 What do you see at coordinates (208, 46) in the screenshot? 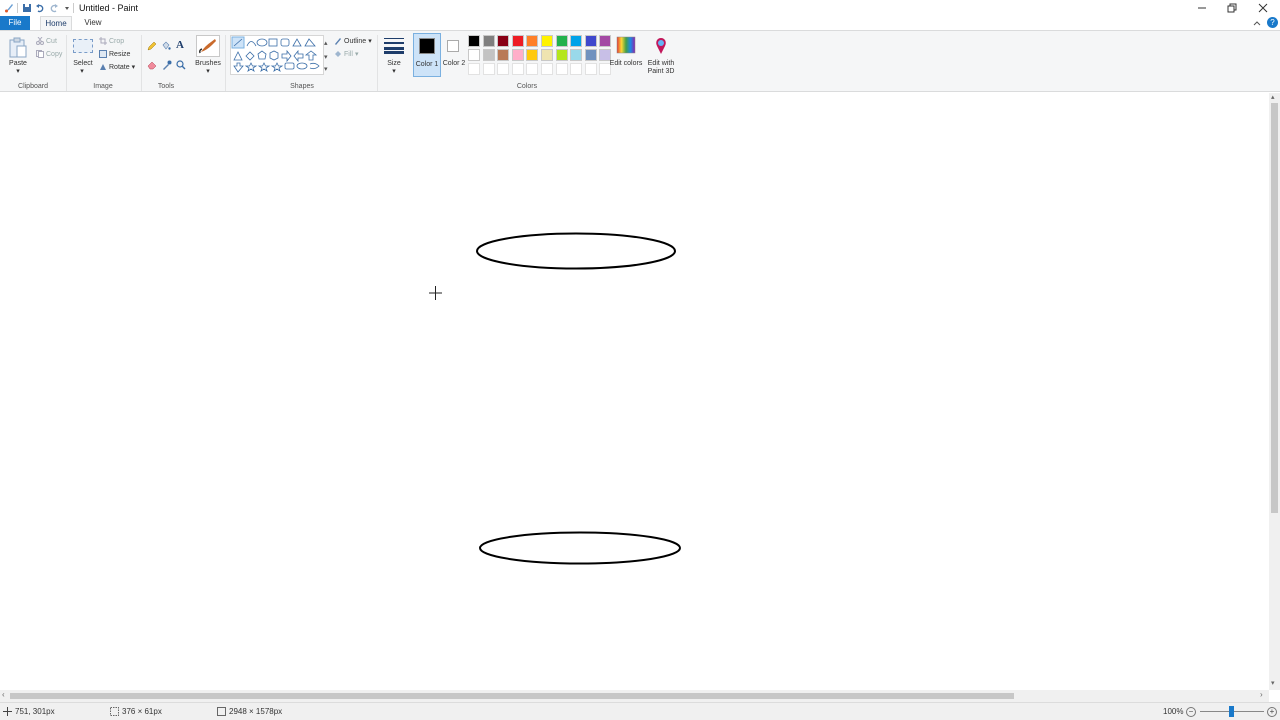
I see `brushes-icon` at bounding box center [208, 46].